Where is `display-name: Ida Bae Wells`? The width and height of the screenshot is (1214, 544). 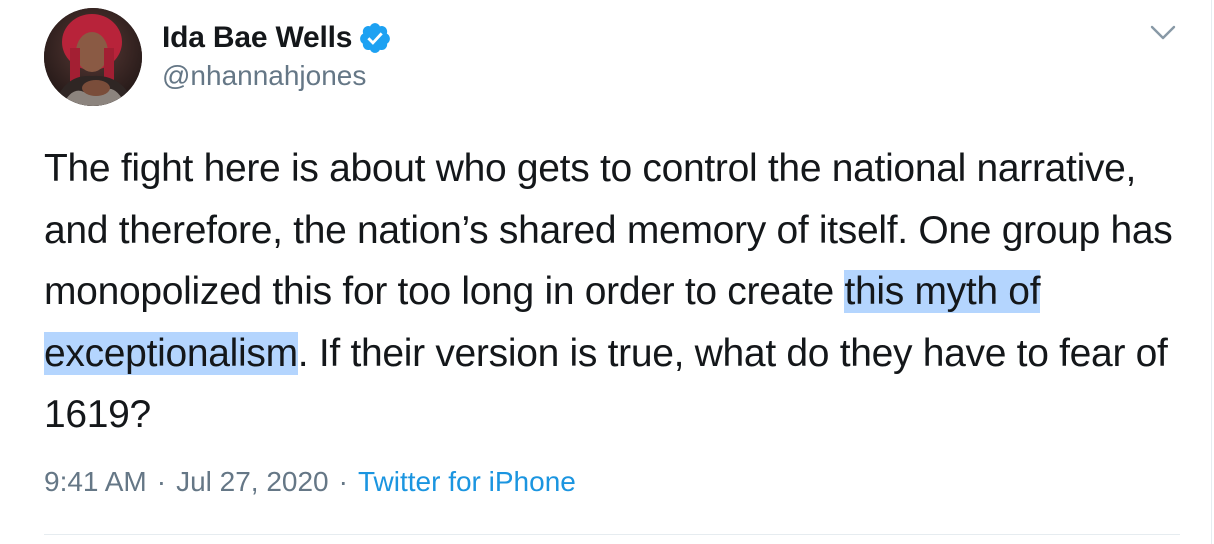 display-name: Ida Bae Wells is located at coordinates (257, 38).